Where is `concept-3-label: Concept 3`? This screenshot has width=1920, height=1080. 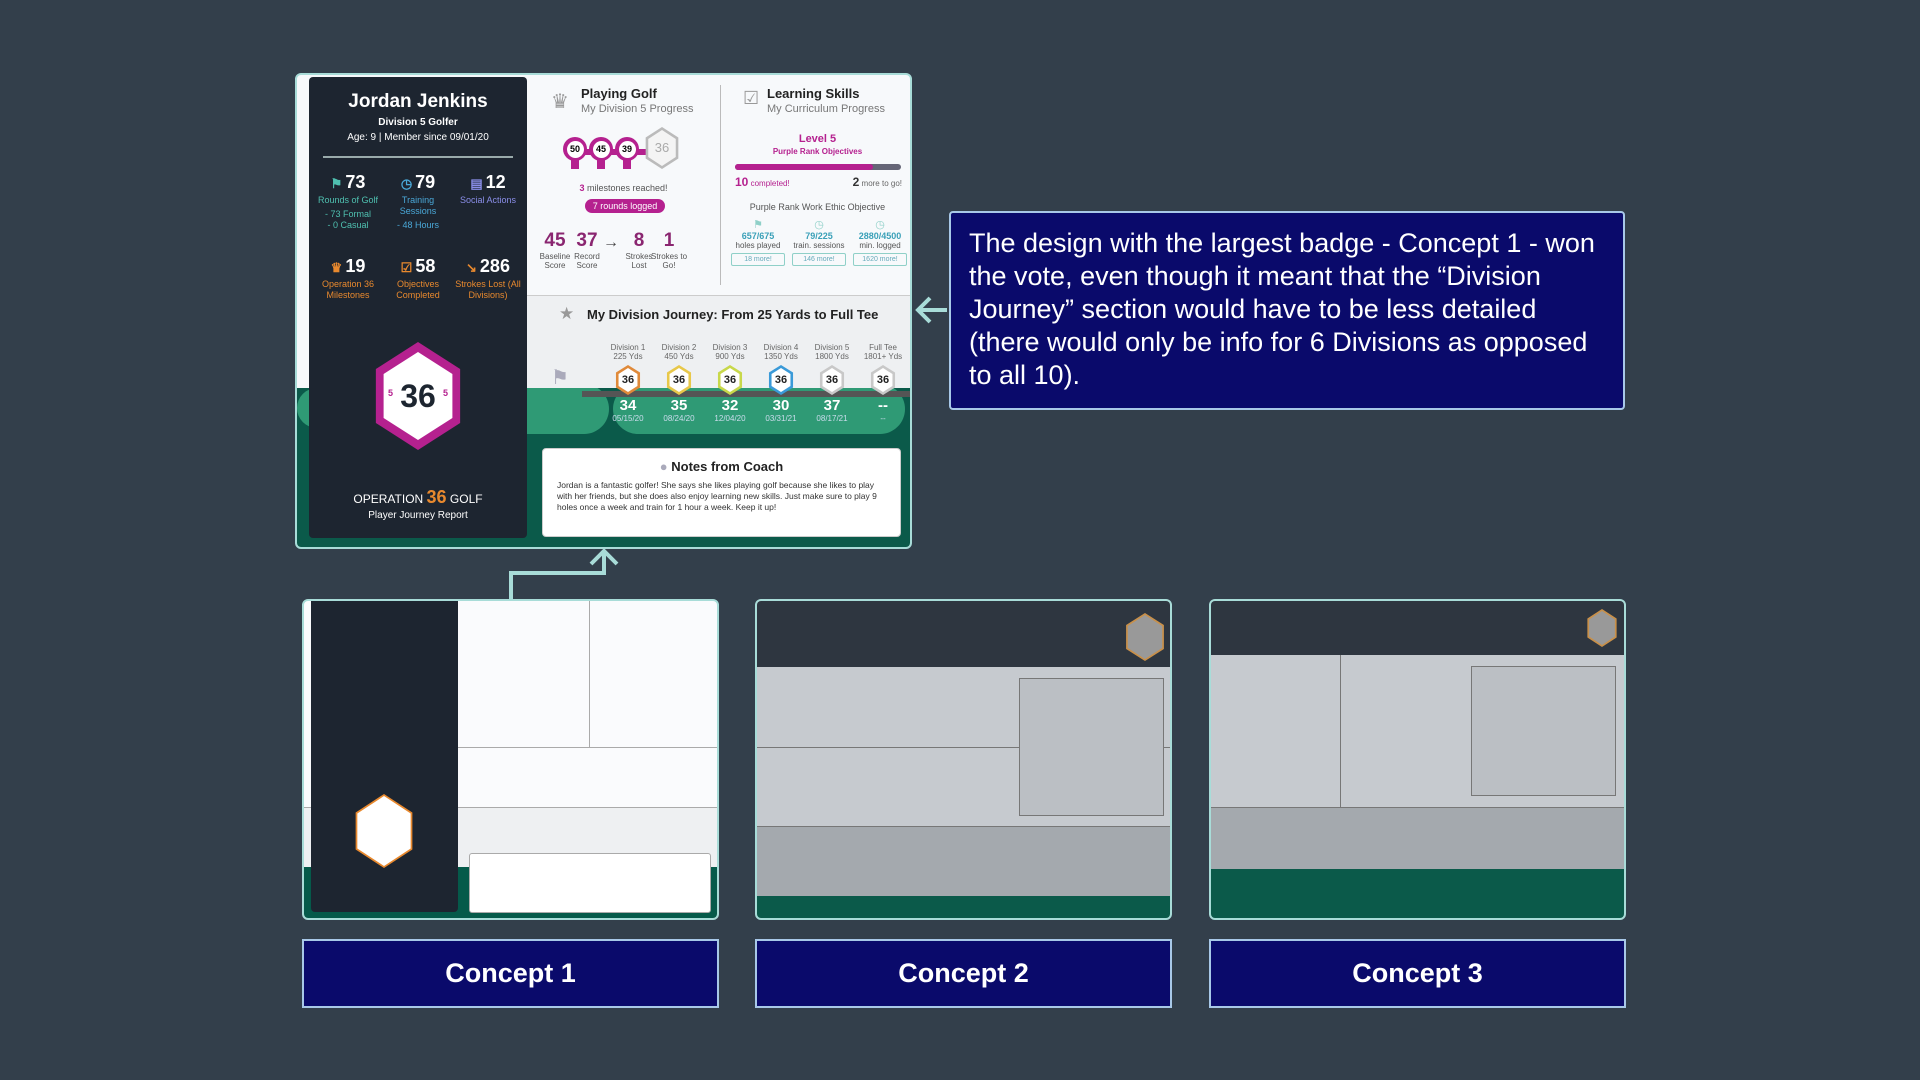 concept-3-label: Concept 3 is located at coordinates (1417, 973).